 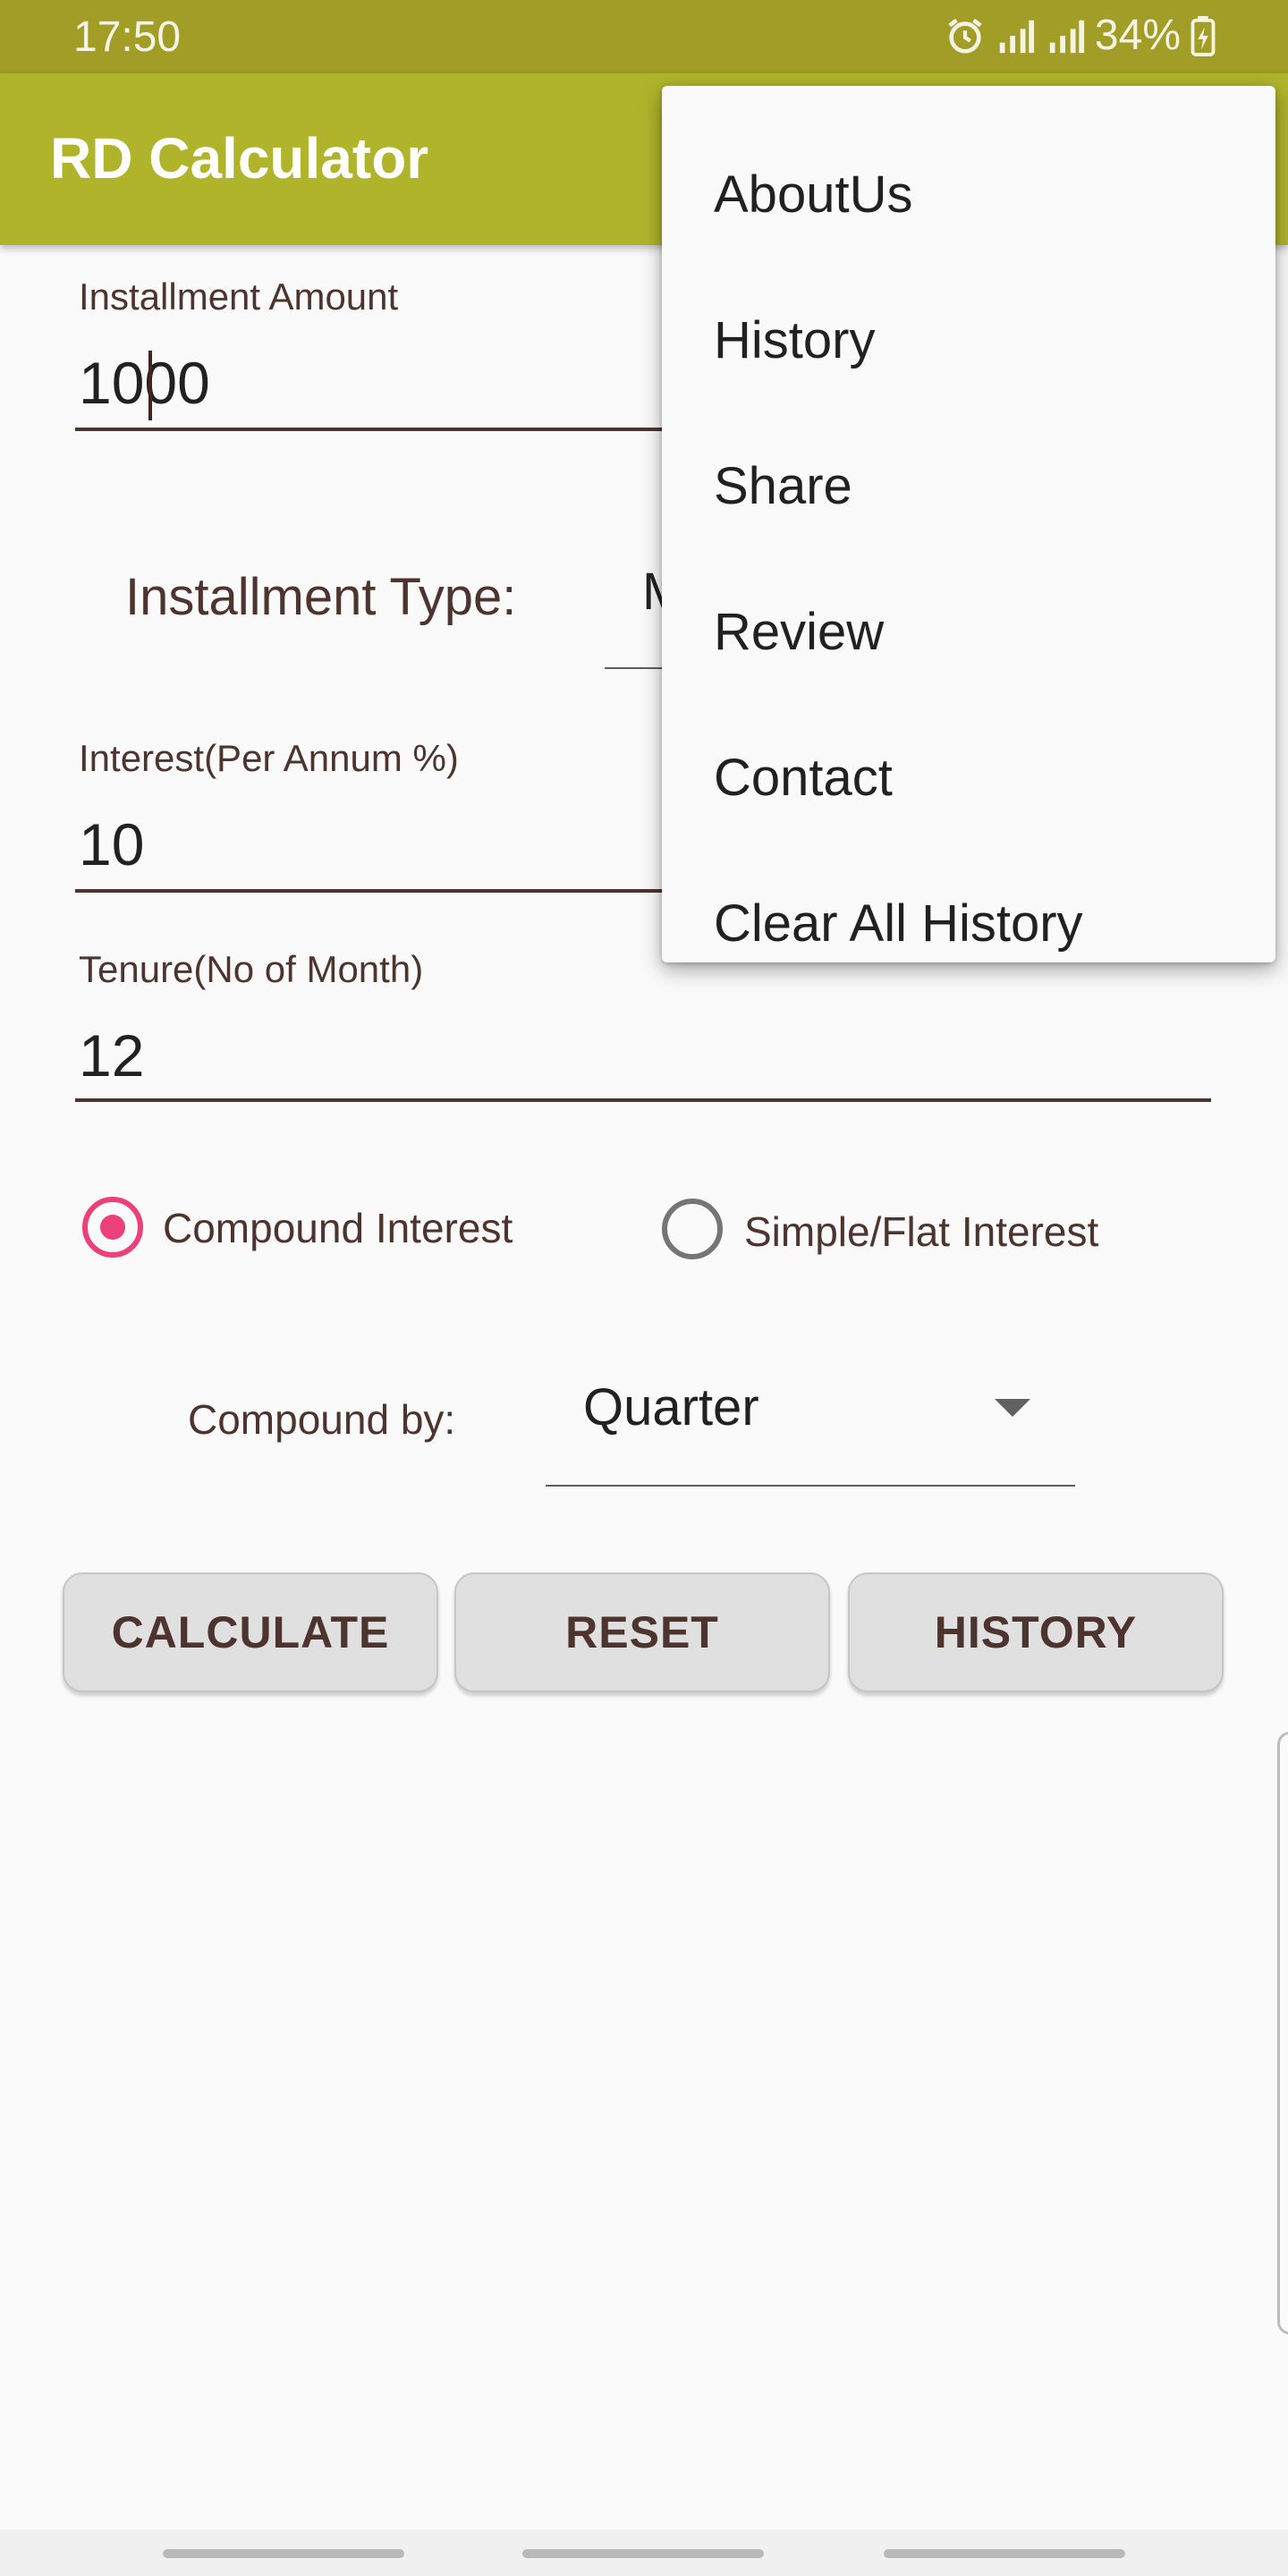 What do you see at coordinates (642, 1632) in the screenshot?
I see `reset-button: RESET` at bounding box center [642, 1632].